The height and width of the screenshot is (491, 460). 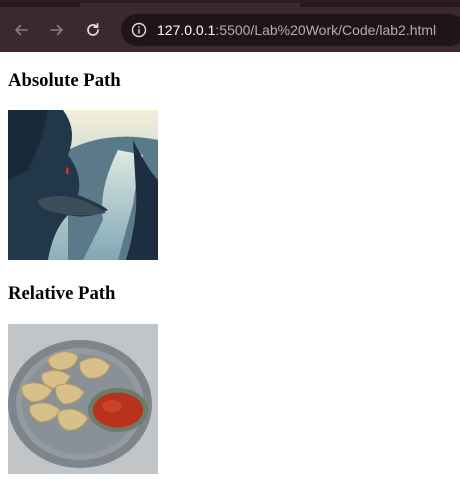 What do you see at coordinates (62, 293) in the screenshot?
I see `relative-path-heading: Relative Path` at bounding box center [62, 293].